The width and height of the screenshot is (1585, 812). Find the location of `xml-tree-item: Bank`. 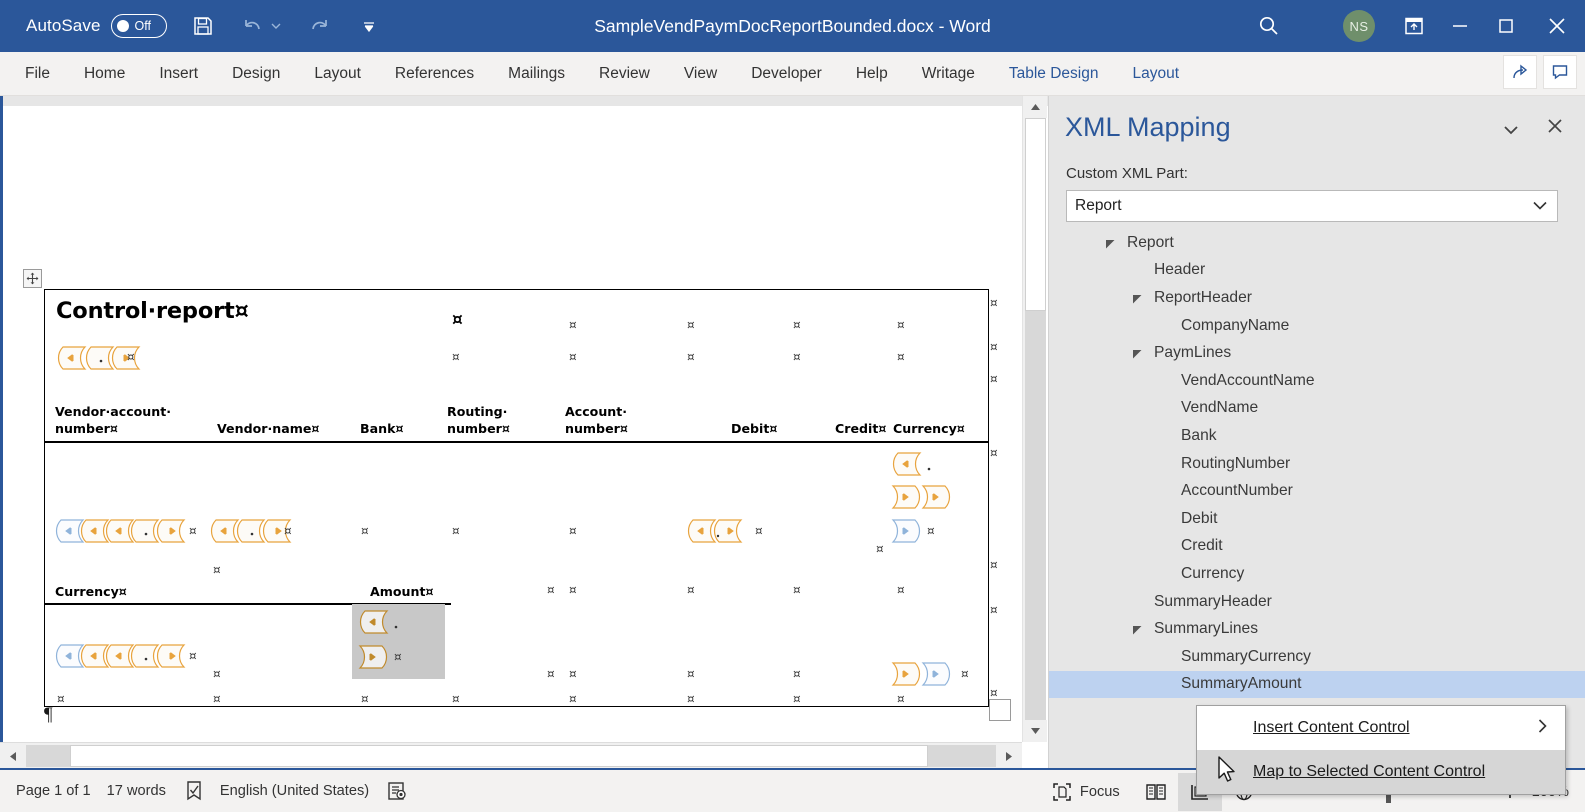

xml-tree-item: Bank is located at coordinates (1317, 436).